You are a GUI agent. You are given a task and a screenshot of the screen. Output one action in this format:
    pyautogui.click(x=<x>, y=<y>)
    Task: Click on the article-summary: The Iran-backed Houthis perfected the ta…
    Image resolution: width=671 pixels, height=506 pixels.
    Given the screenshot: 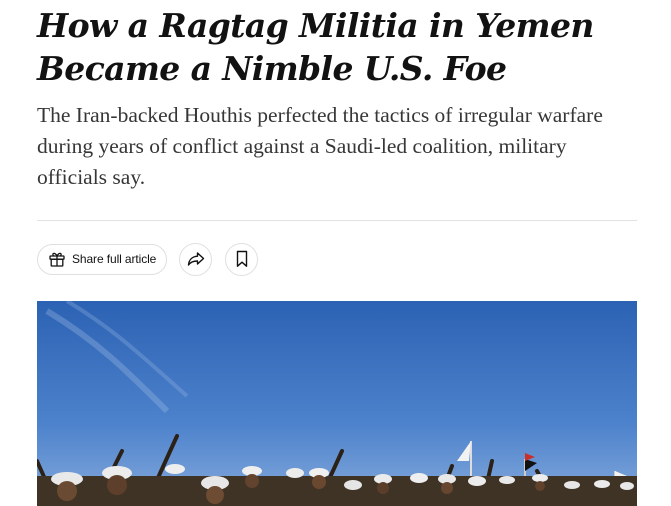 What is the action you would take?
    pyautogui.click(x=320, y=146)
    